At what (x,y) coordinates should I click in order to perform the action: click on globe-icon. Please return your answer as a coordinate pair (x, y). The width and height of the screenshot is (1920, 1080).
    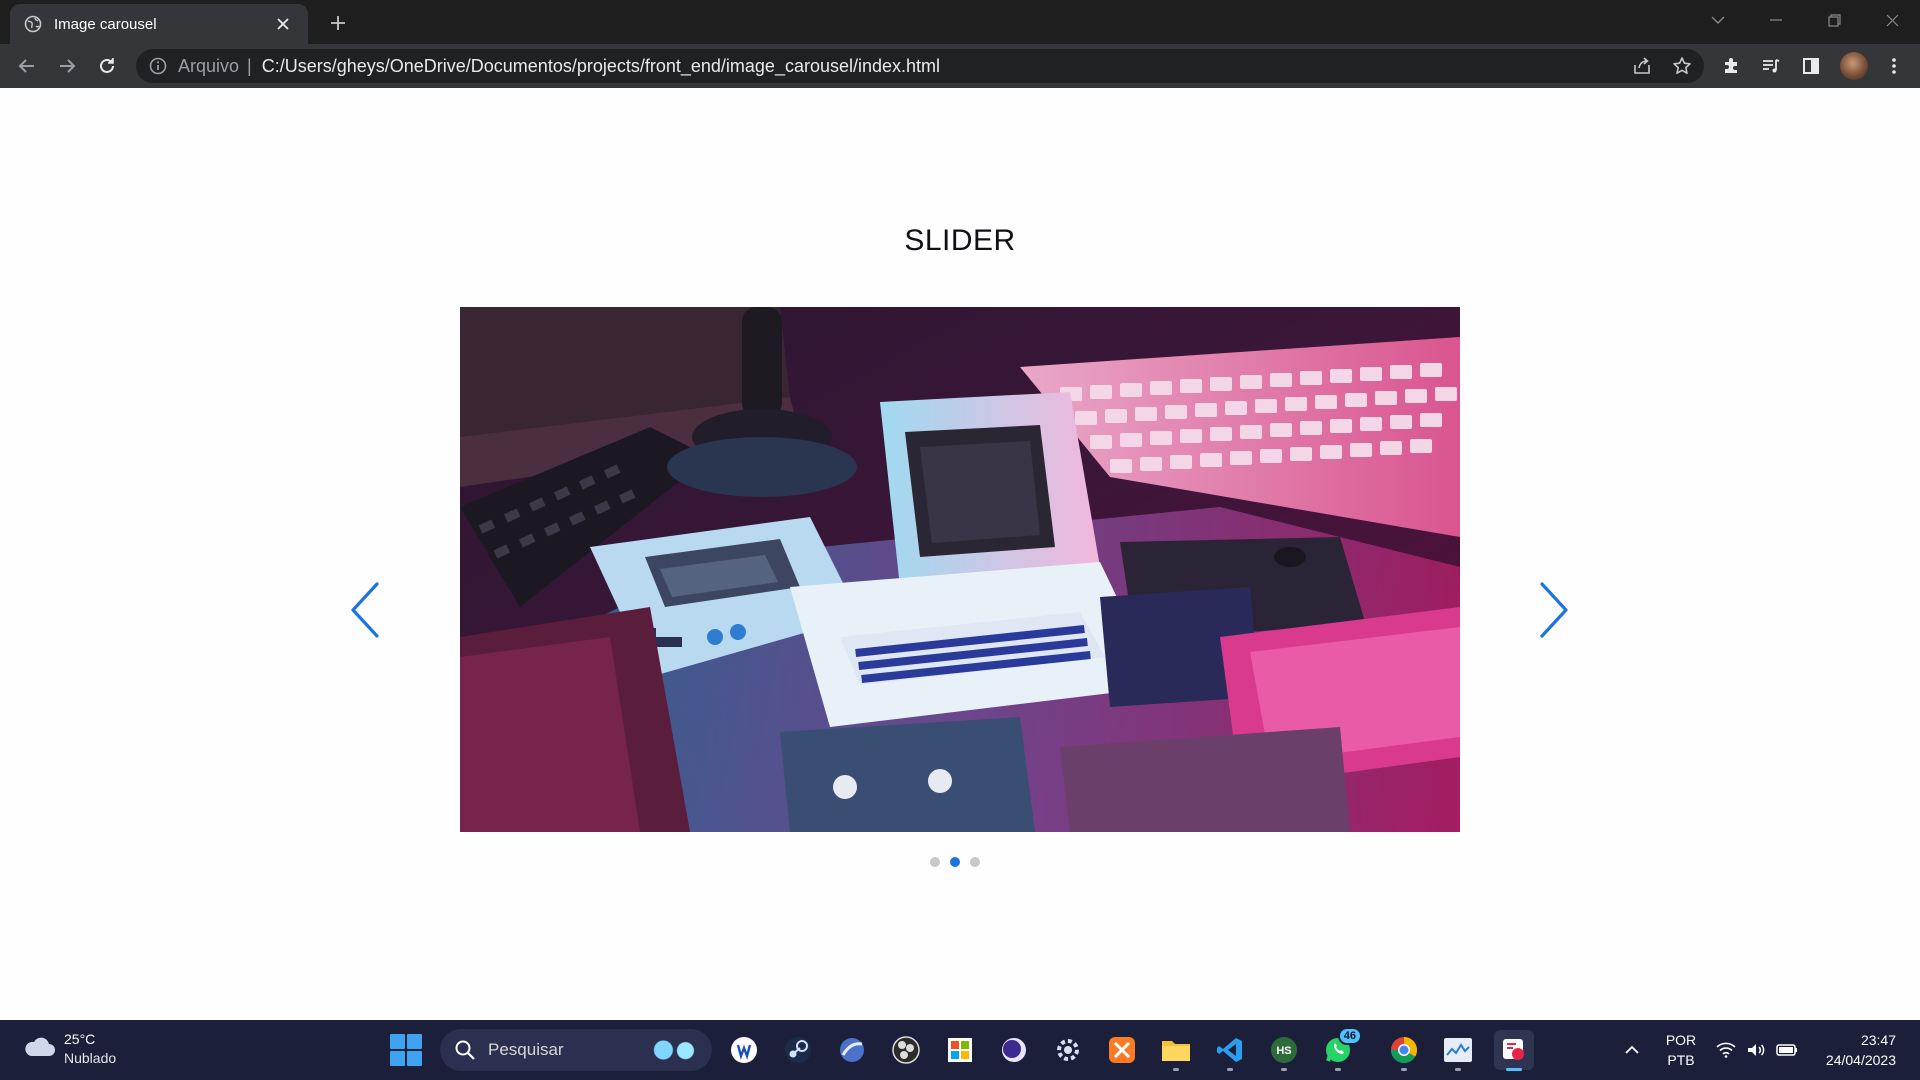
    Looking at the image, I should click on (33, 24).